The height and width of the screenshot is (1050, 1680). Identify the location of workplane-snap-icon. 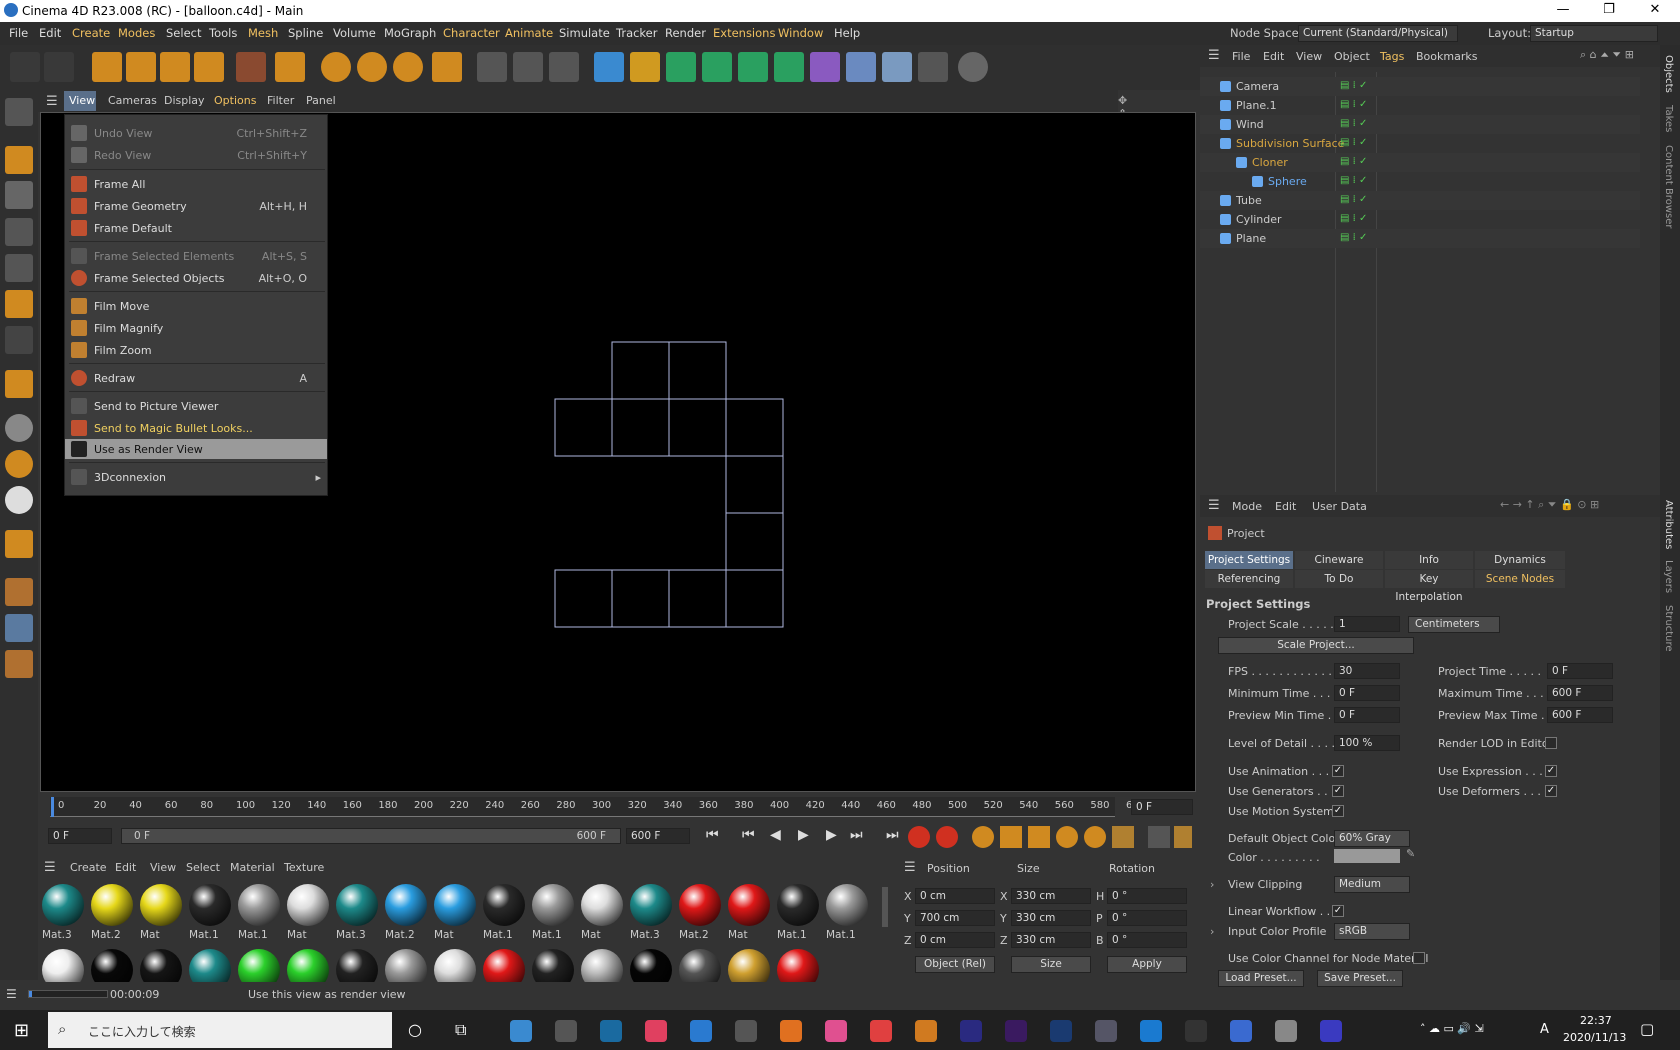
(19, 500).